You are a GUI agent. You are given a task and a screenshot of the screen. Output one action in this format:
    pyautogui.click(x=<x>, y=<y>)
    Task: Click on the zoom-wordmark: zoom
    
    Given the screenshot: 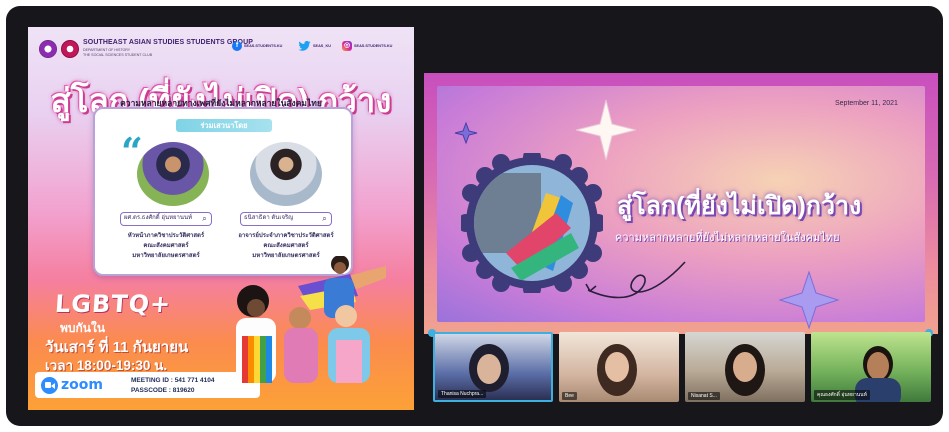 What is the action you would take?
    pyautogui.click(x=82, y=385)
    